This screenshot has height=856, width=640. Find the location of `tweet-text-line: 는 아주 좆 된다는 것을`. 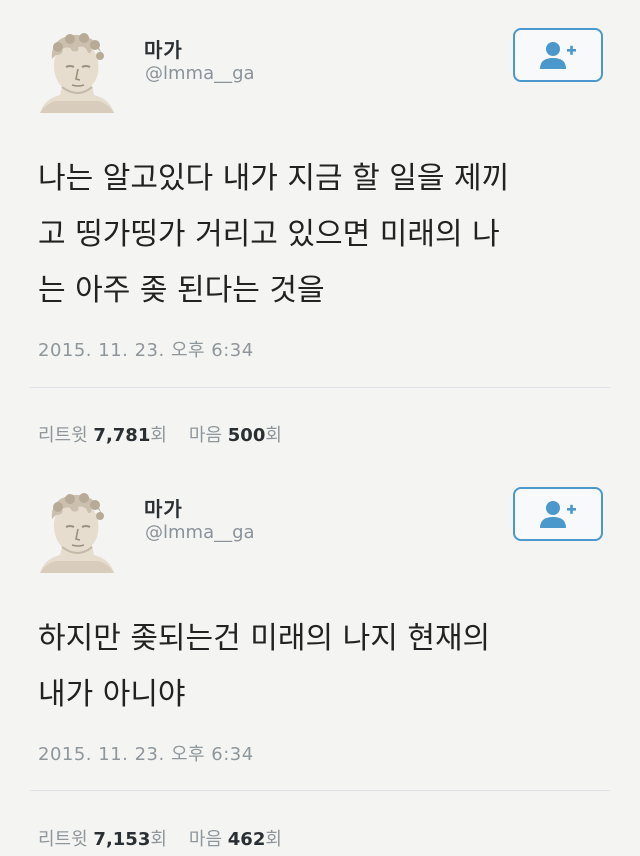

tweet-text-line: 는 아주 좆 된다는 것을 is located at coordinates (181, 290).